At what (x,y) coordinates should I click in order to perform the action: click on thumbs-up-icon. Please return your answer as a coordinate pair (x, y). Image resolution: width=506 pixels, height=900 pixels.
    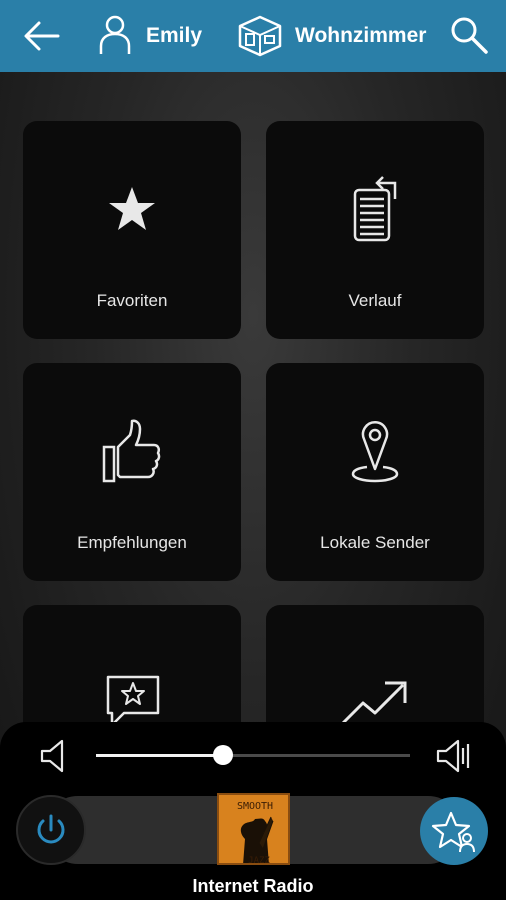
    Looking at the image, I should click on (132, 451).